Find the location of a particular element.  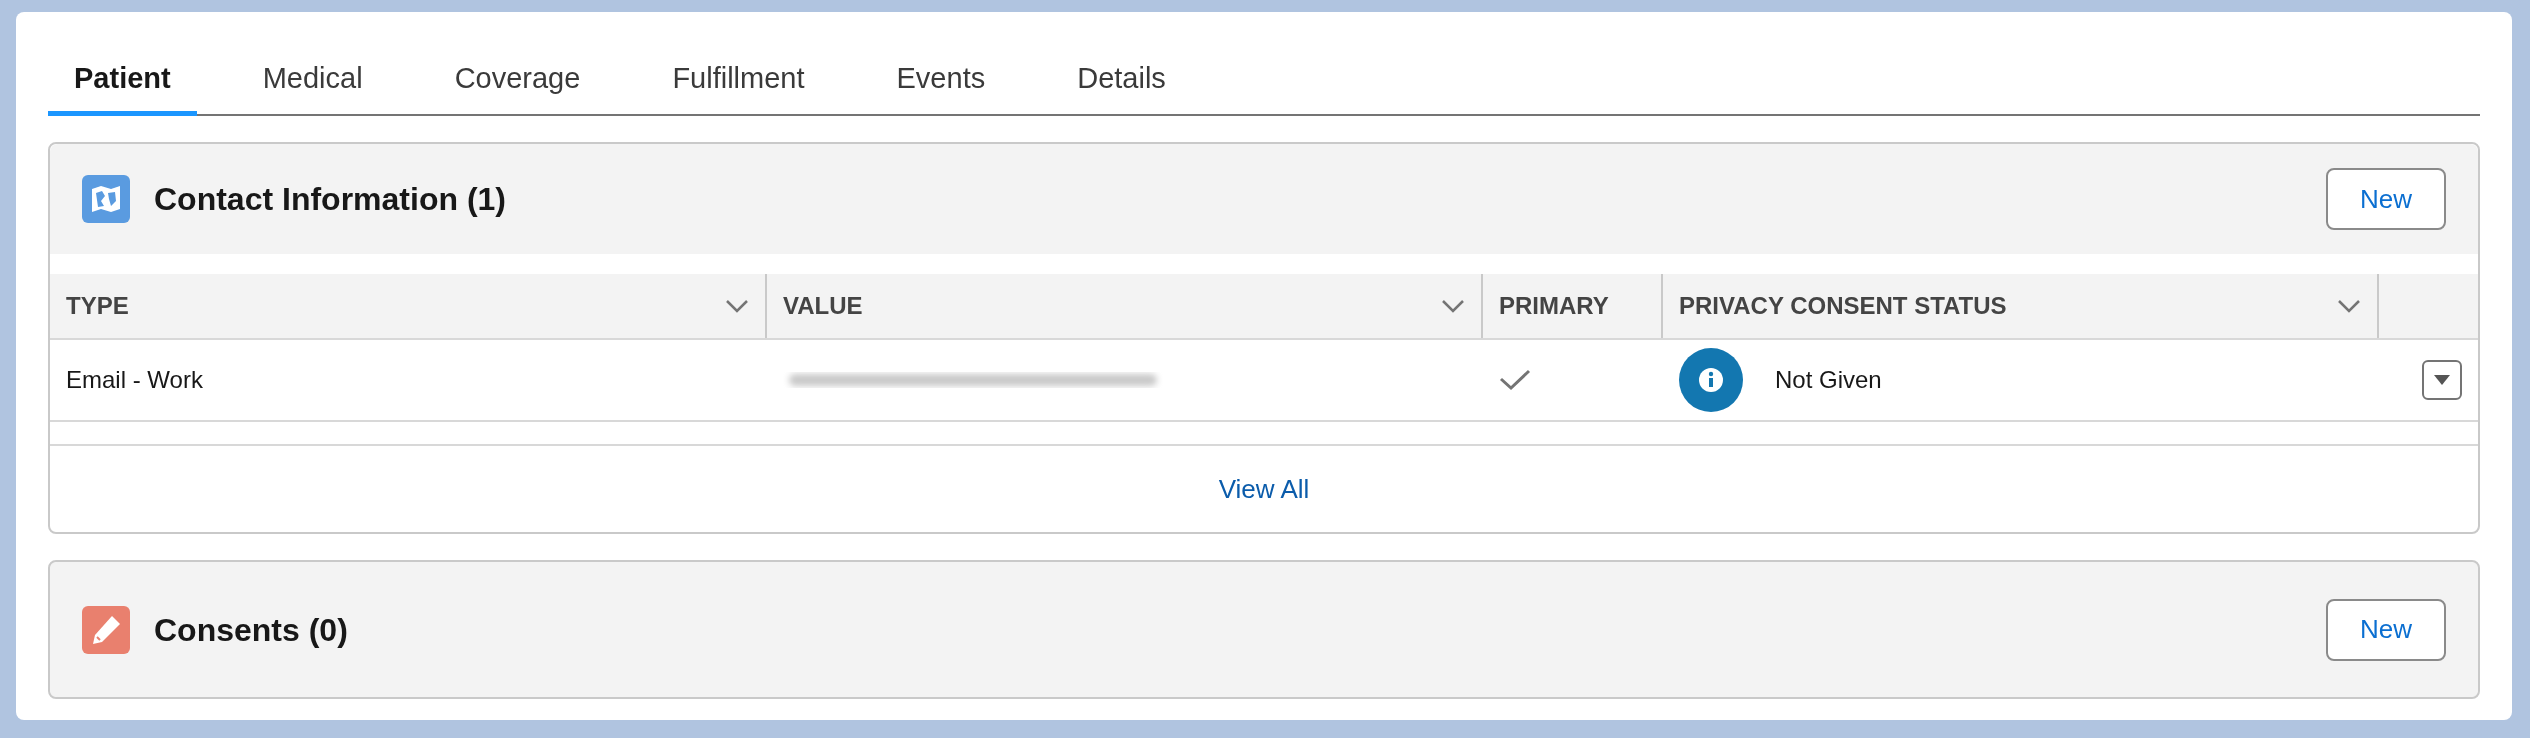

column-header: TYPE is located at coordinates (408, 306).